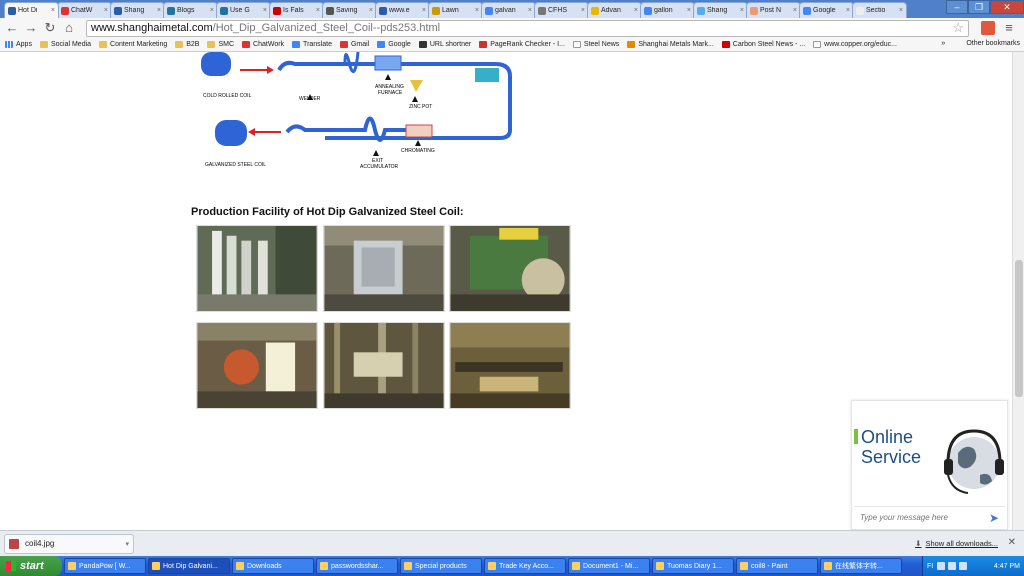 This screenshot has width=1024, height=576. I want to click on favicon-icon, so click(807, 10).